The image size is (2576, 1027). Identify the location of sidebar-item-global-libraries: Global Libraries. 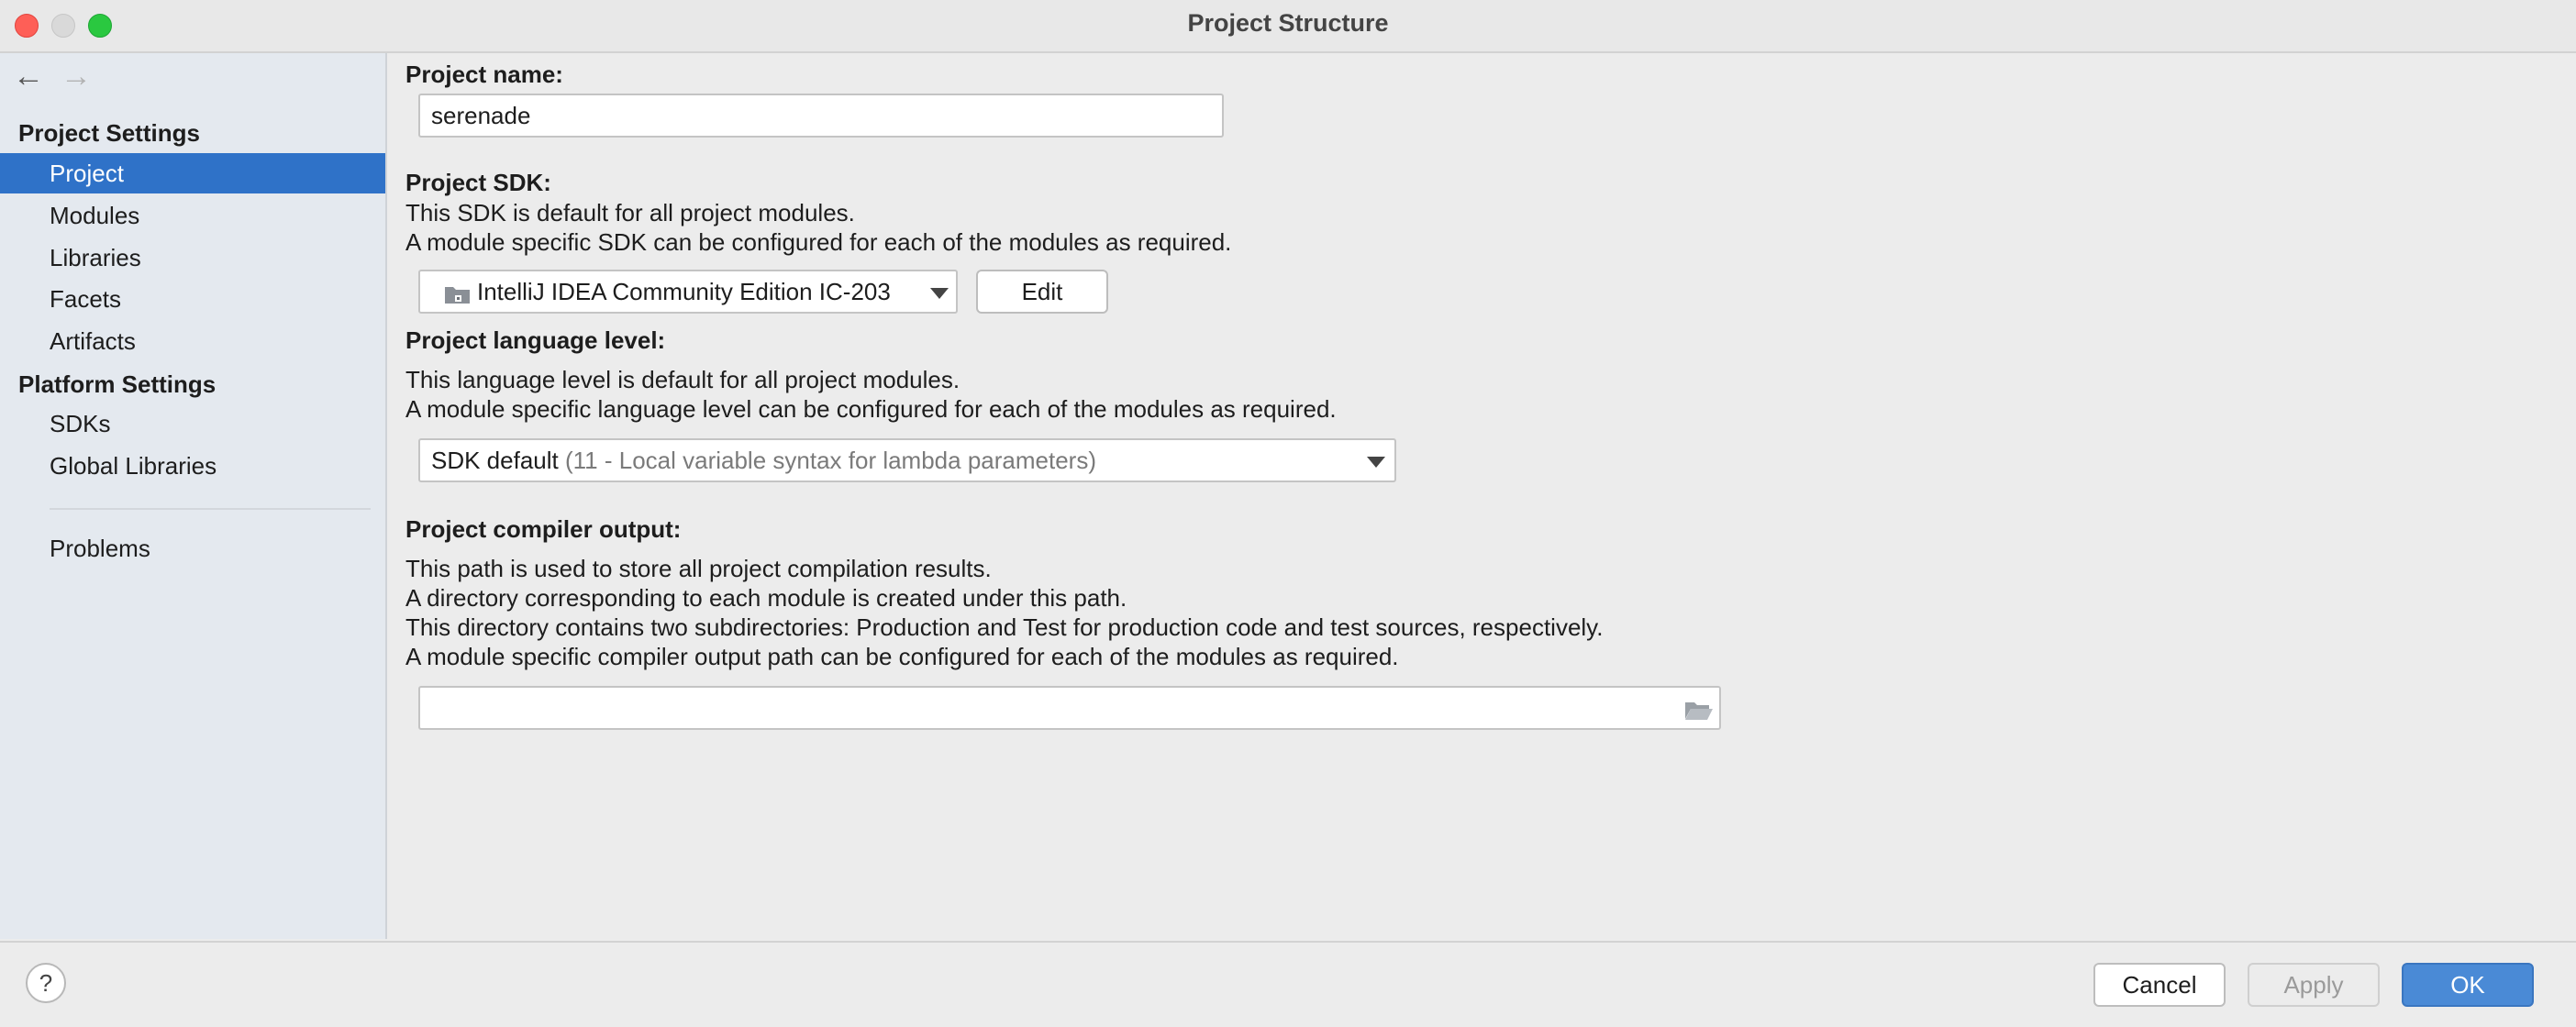
(192, 466).